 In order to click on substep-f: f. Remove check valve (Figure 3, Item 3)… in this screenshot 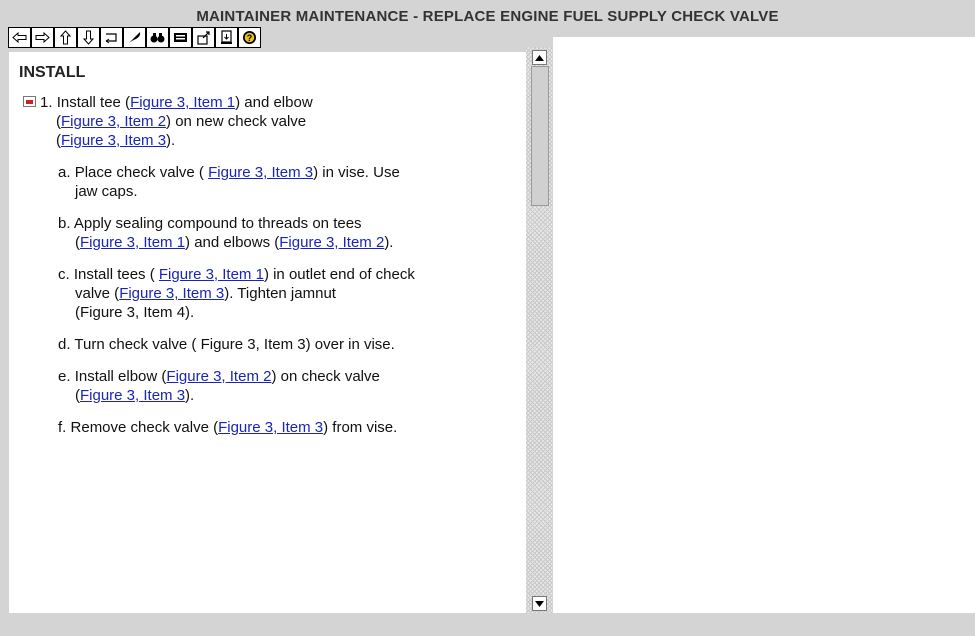, I will do `click(227, 427)`.